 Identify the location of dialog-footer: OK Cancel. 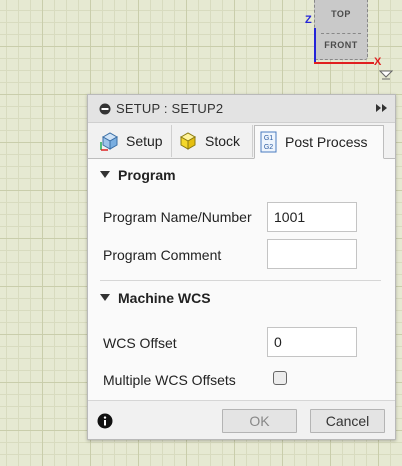
(241, 419).